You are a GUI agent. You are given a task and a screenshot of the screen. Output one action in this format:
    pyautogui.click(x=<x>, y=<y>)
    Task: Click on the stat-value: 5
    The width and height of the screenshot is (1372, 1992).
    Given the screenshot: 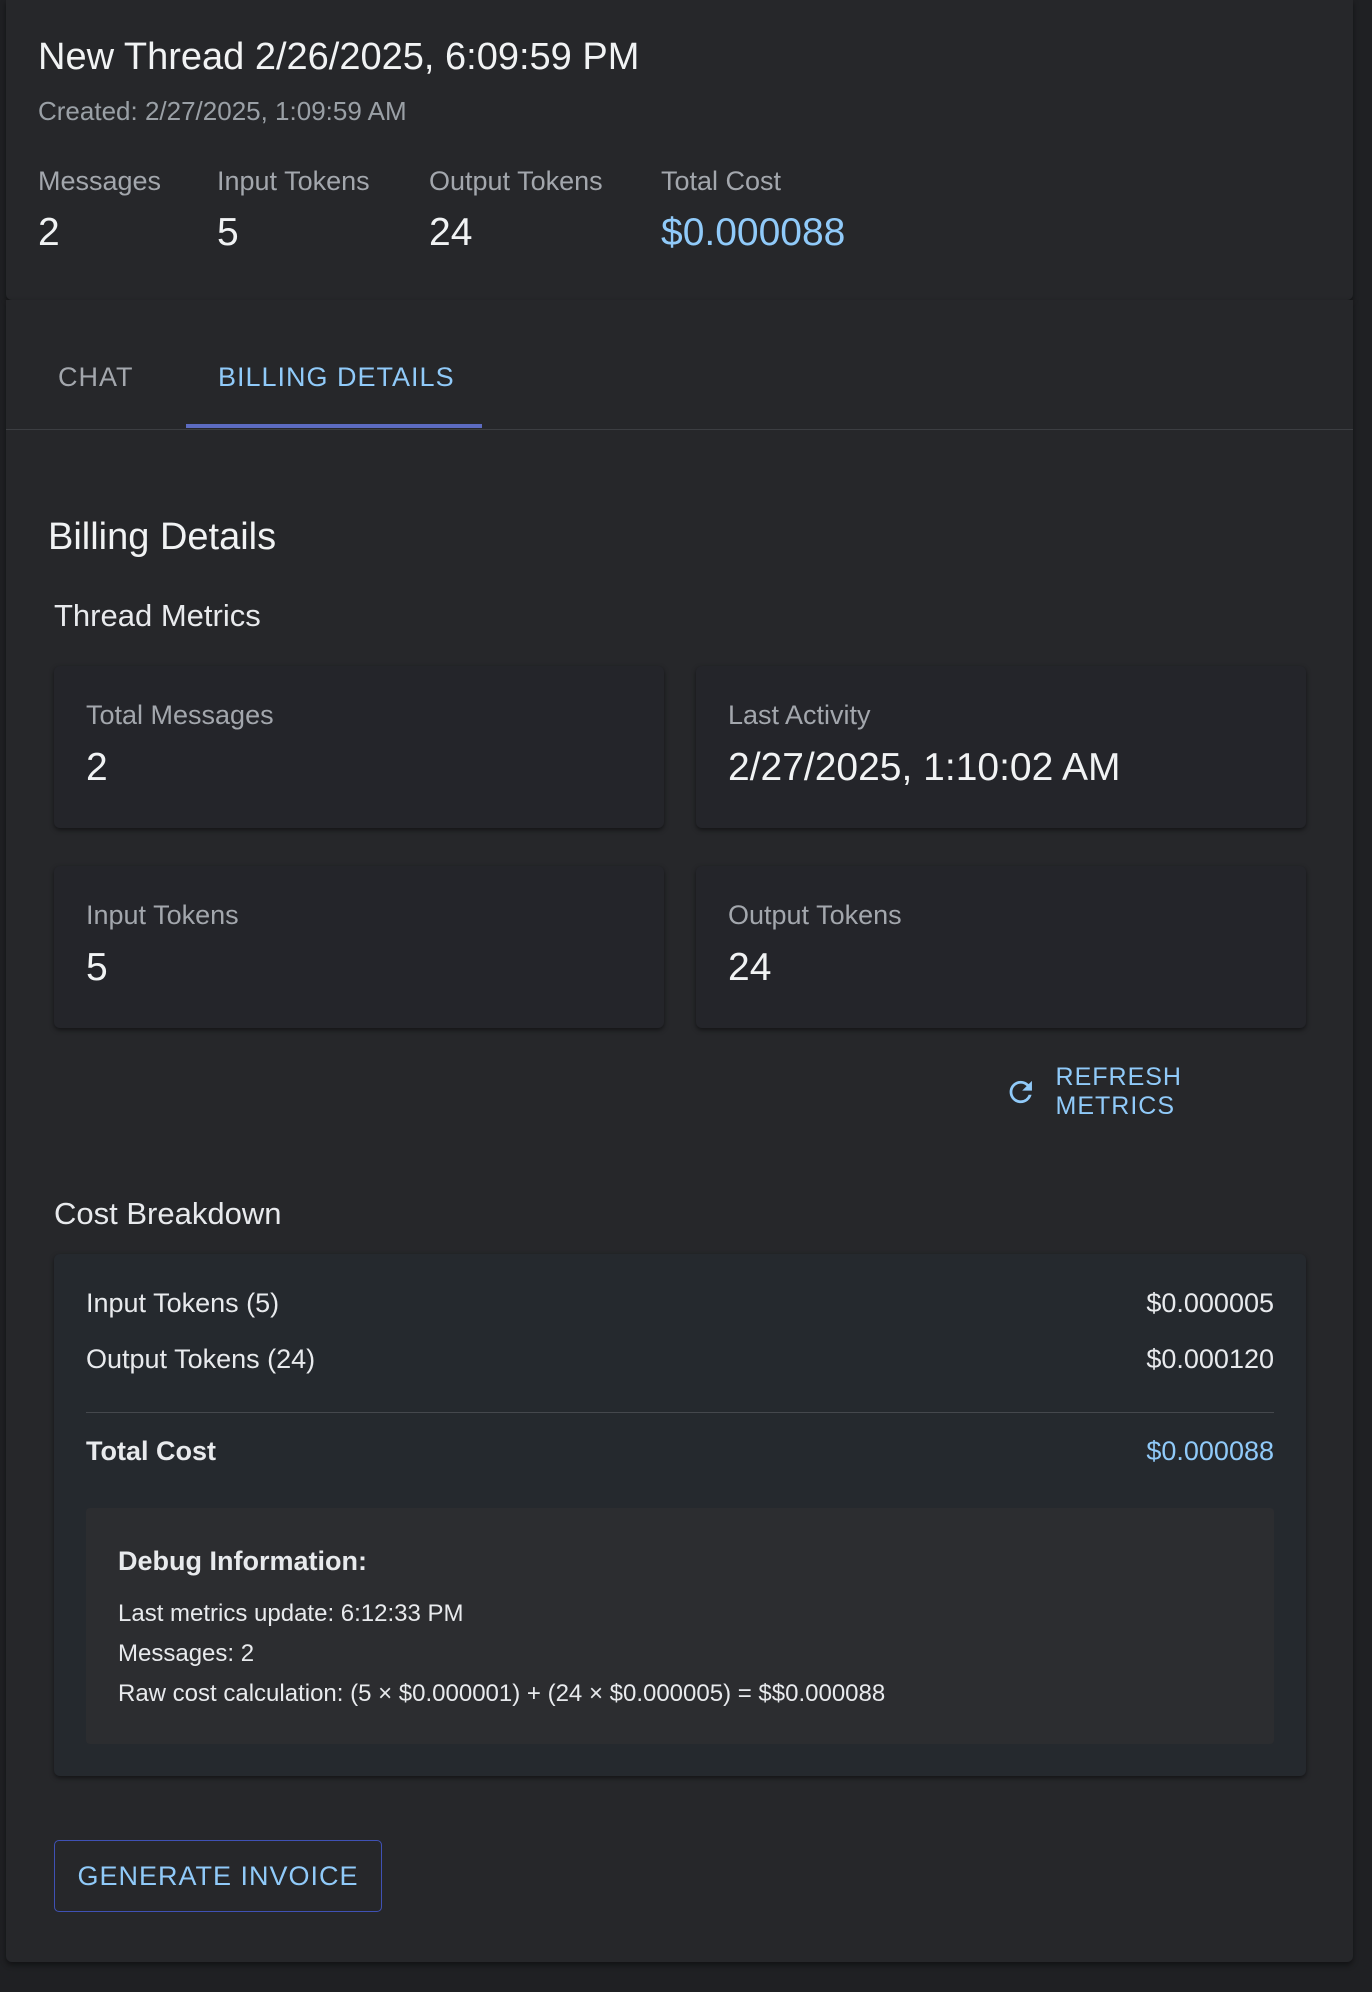 What is the action you would take?
    pyautogui.click(x=228, y=232)
    